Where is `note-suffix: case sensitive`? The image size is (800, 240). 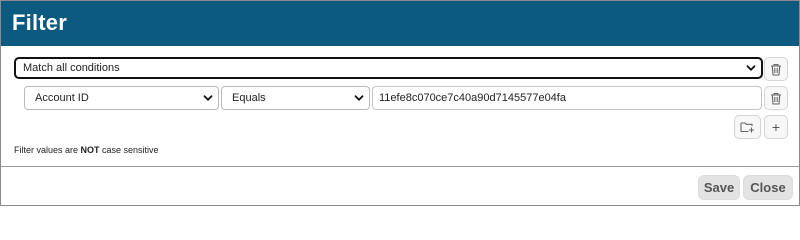 note-suffix: case sensitive is located at coordinates (129, 150).